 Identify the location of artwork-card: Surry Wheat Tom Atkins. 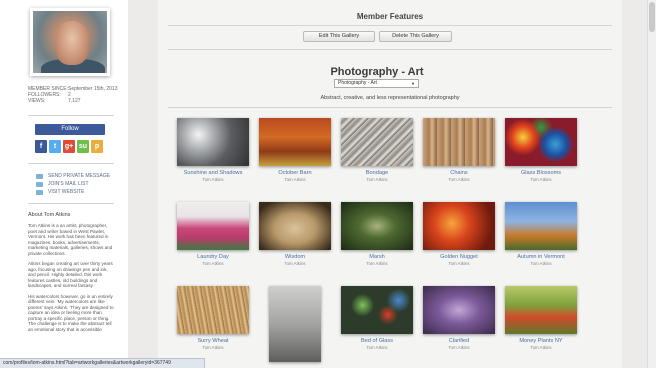
(213, 318).